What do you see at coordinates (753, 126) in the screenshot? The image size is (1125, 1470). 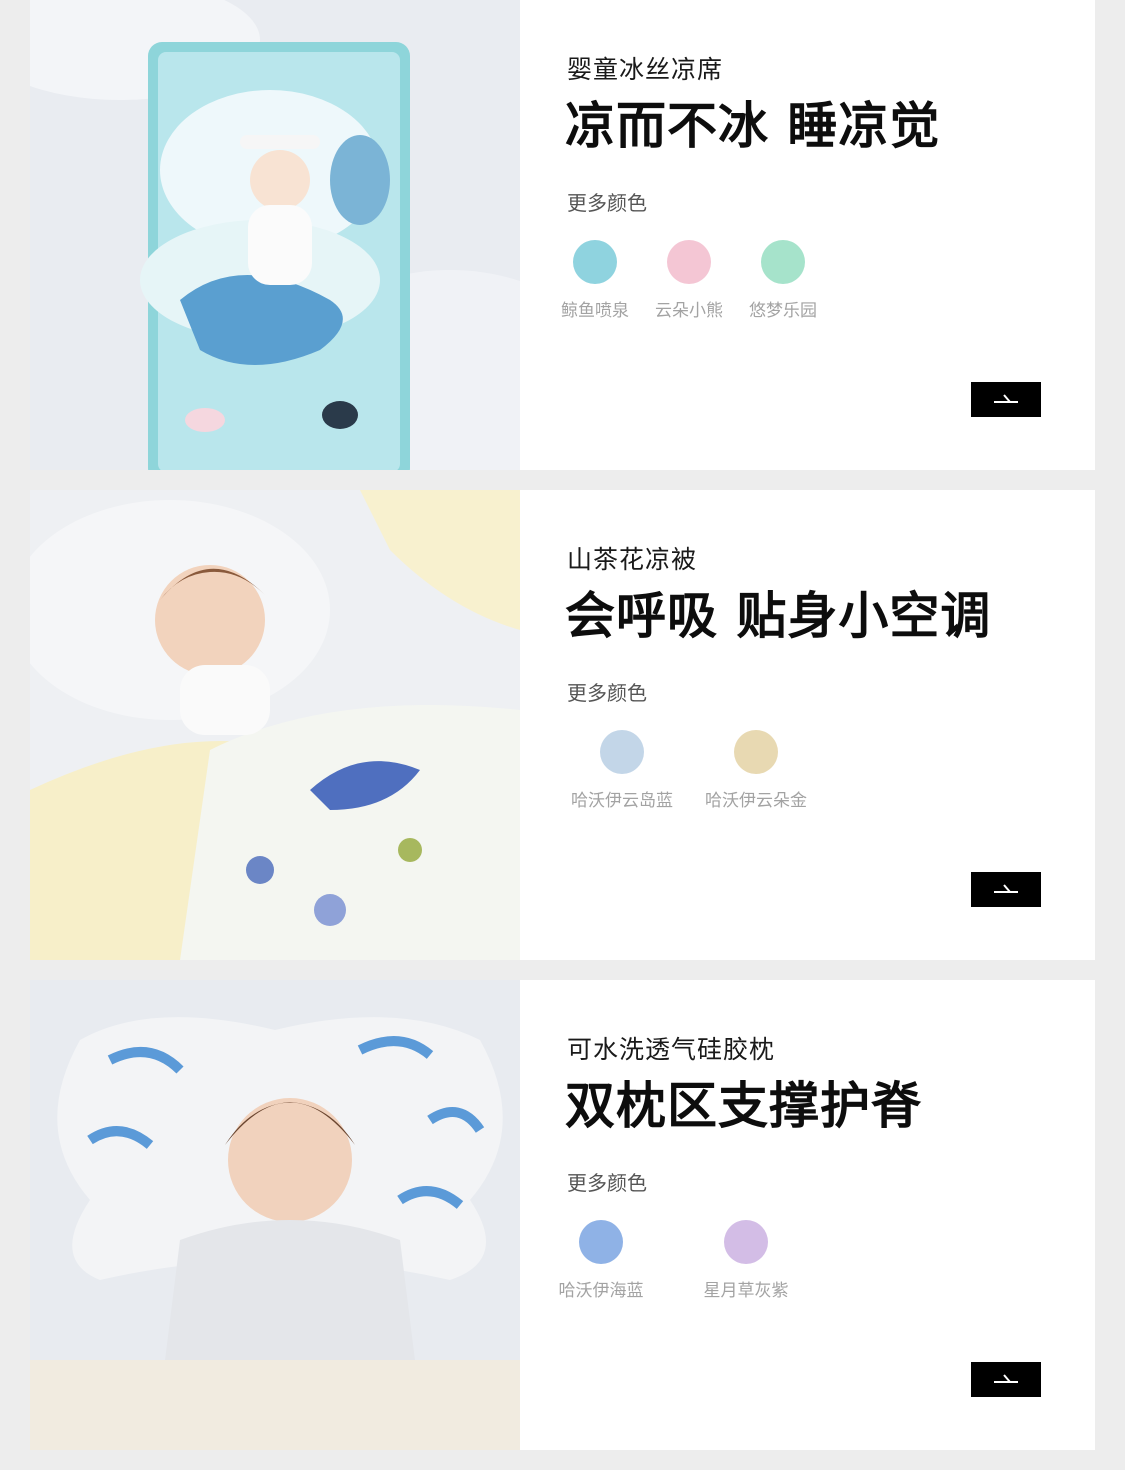 I see `product-headline: 凉而不冰 睡凉觉` at bounding box center [753, 126].